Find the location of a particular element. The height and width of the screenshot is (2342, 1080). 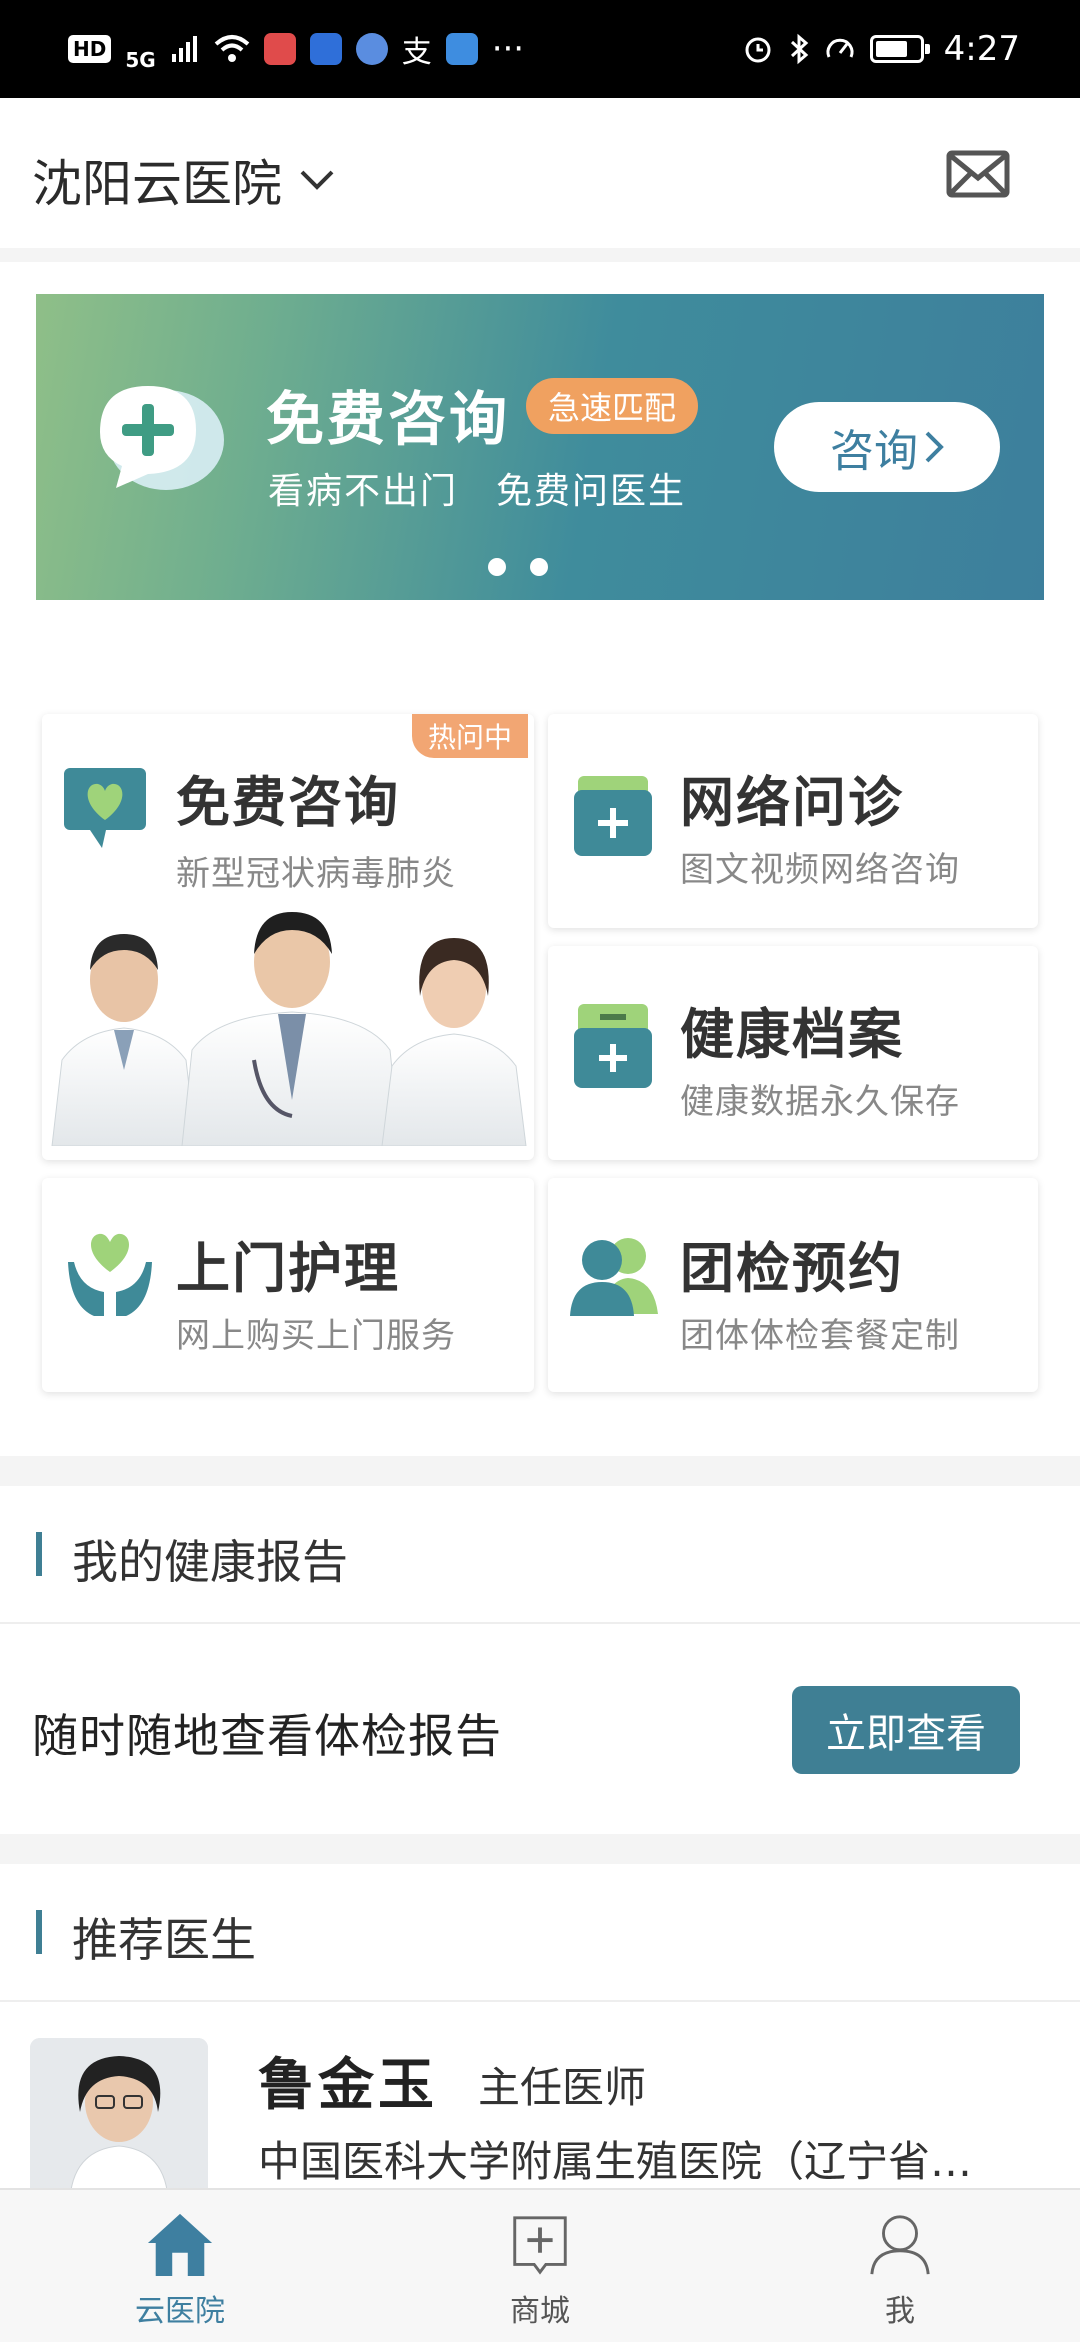

banner-subtitle: 看病不出门 免费问医生 is located at coordinates (477, 491).